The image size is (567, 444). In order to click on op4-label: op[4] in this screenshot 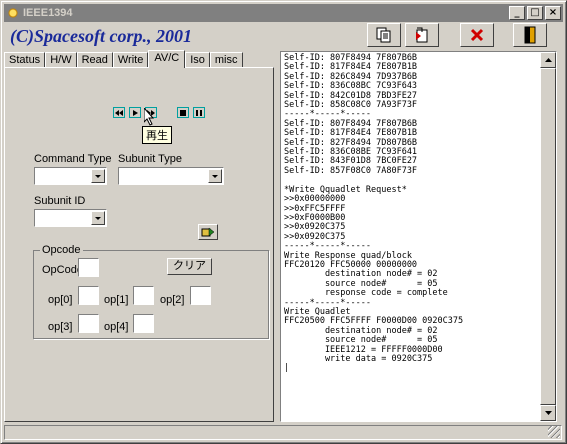, I will do `click(116, 327)`.